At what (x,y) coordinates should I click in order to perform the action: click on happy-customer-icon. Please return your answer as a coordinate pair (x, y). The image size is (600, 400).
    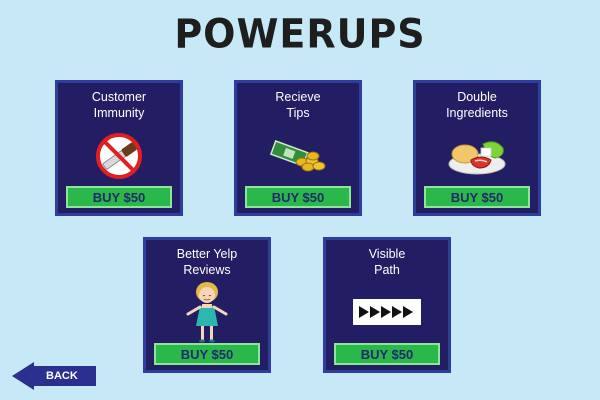
    Looking at the image, I should click on (207, 313).